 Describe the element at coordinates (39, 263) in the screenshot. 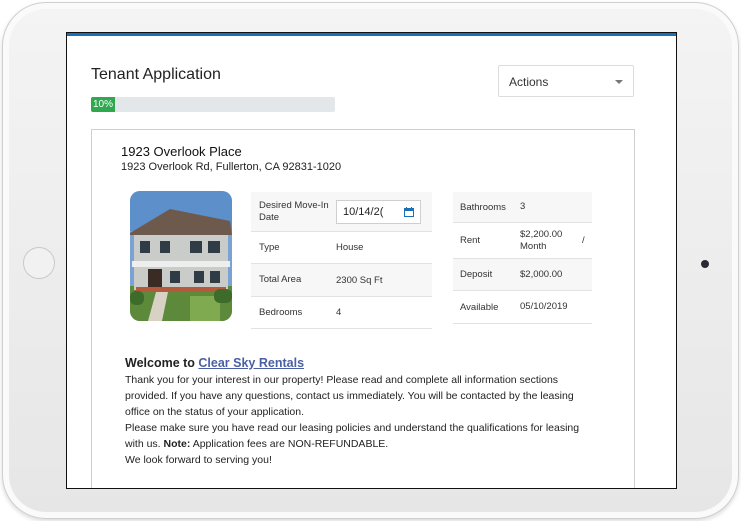

I see `home-button` at that location.